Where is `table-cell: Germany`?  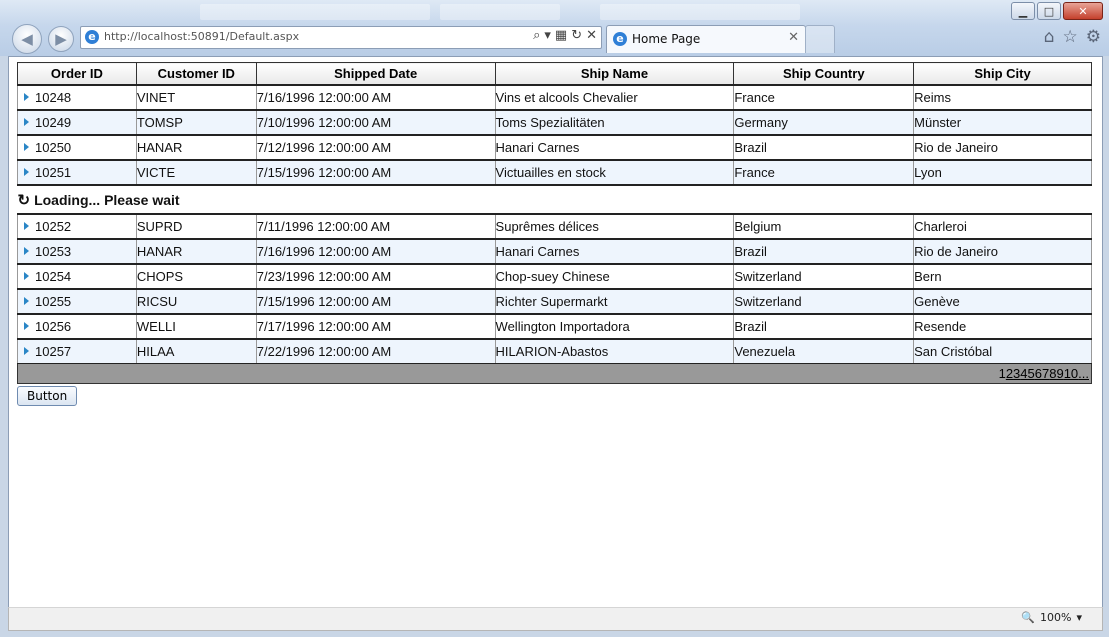
table-cell: Germany is located at coordinates (824, 122).